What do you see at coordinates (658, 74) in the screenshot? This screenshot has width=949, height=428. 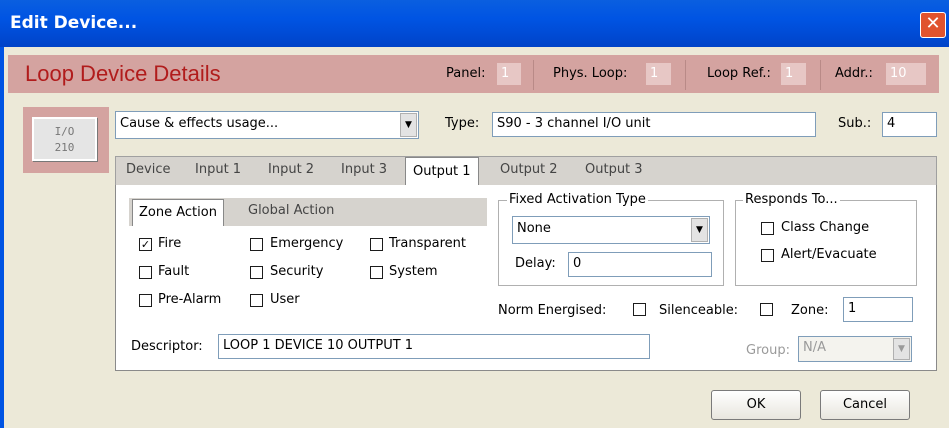 I see `phys-loop-value: 1` at bounding box center [658, 74].